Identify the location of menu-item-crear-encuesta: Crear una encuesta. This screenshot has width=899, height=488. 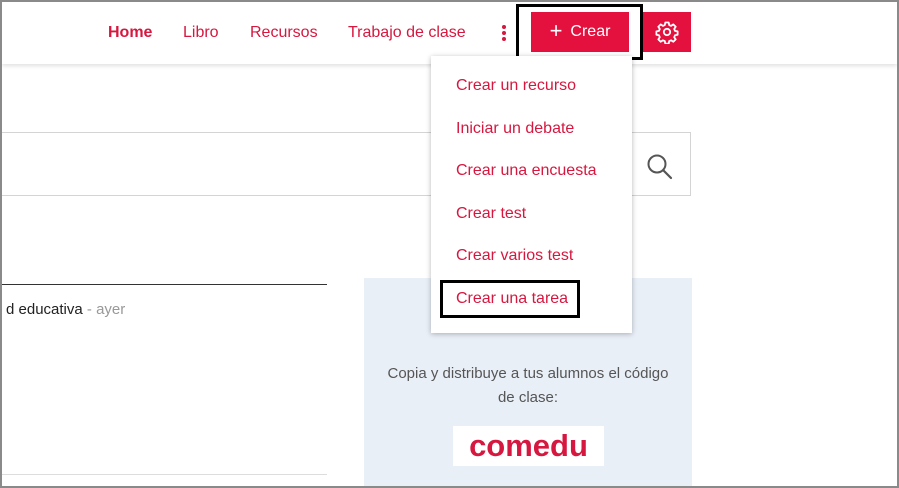
(526, 171).